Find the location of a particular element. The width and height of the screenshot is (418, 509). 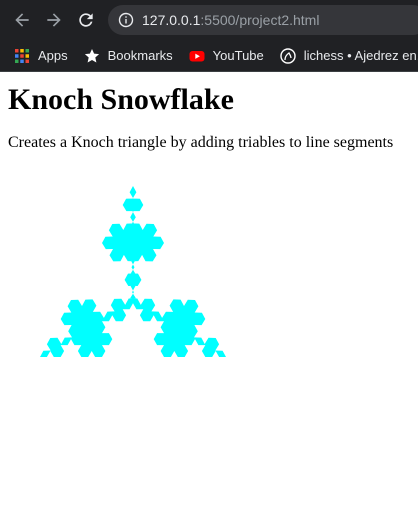

reload-button is located at coordinates (86, 20).